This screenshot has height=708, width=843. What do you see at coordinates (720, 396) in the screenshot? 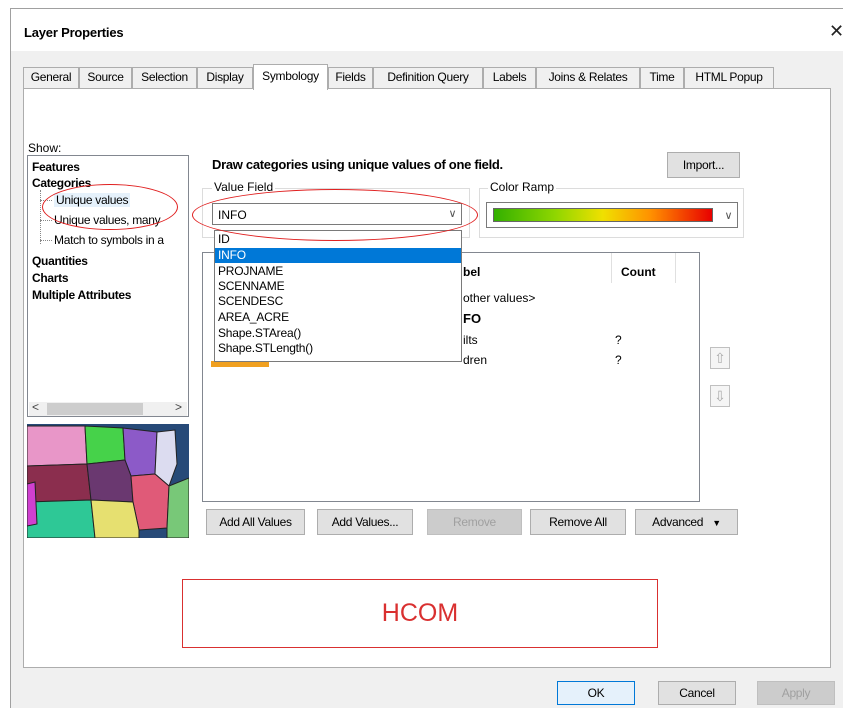
I see `move-down-icon: ⇩` at bounding box center [720, 396].